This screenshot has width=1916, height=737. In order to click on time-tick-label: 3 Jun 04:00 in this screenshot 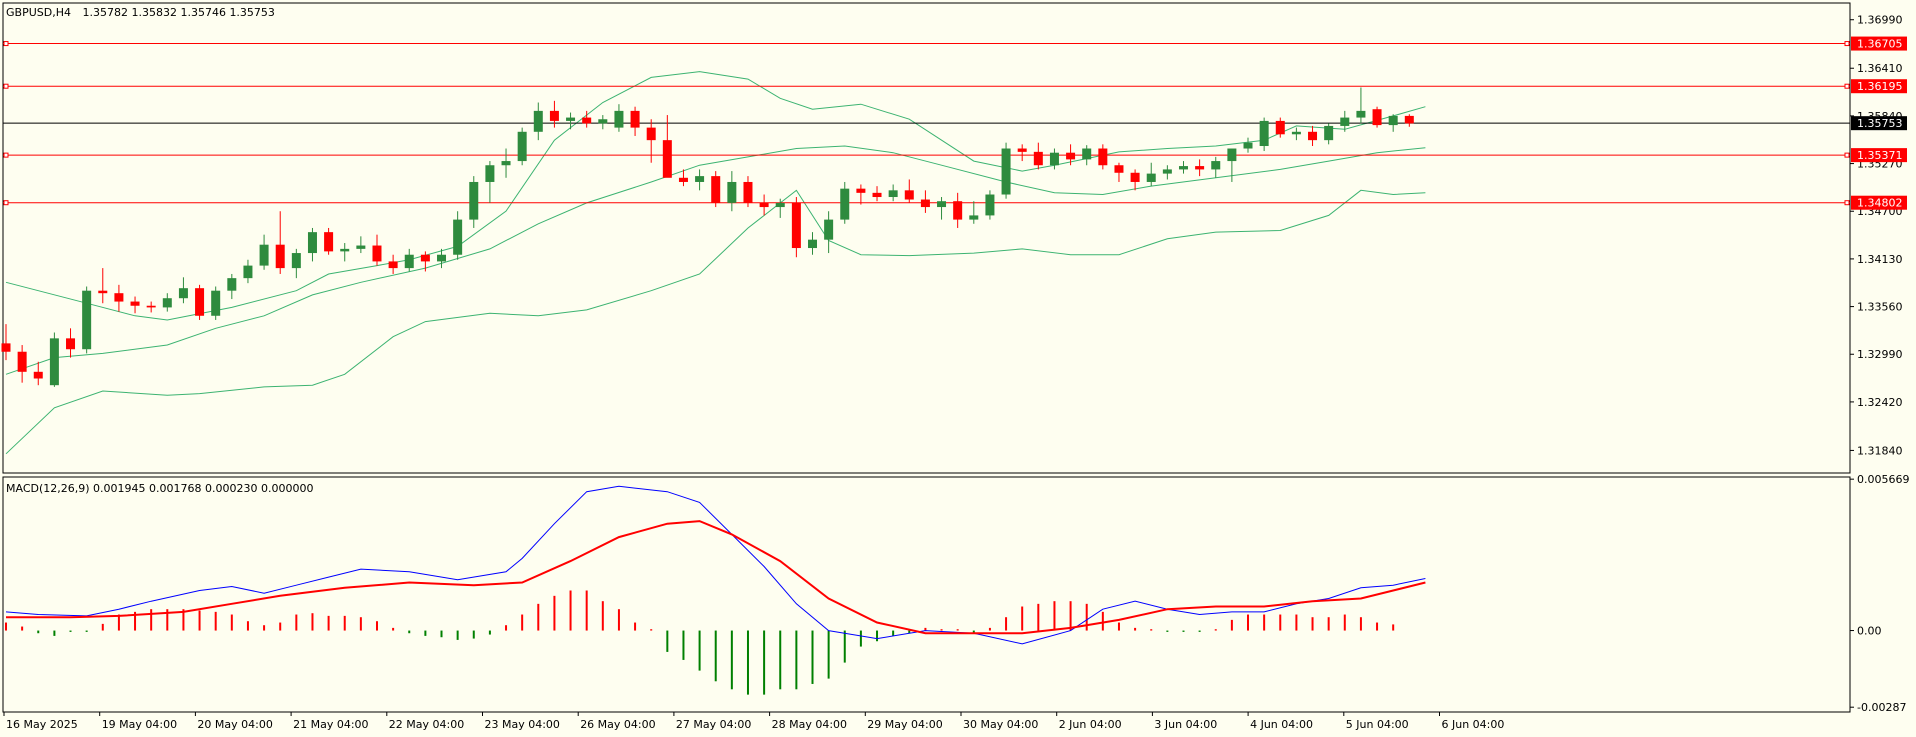, I will do `click(1185, 724)`.